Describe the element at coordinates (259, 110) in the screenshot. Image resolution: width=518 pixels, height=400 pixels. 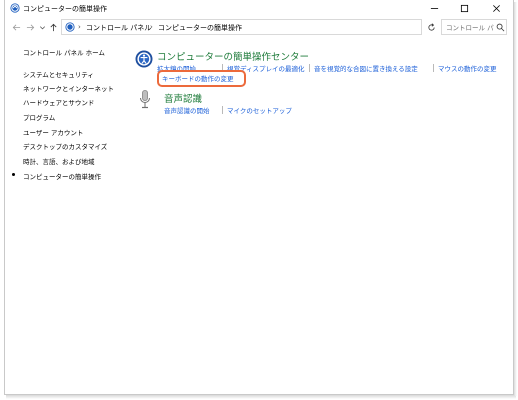
I see `set-up-microphone-link: マイクのセットアップ` at that location.